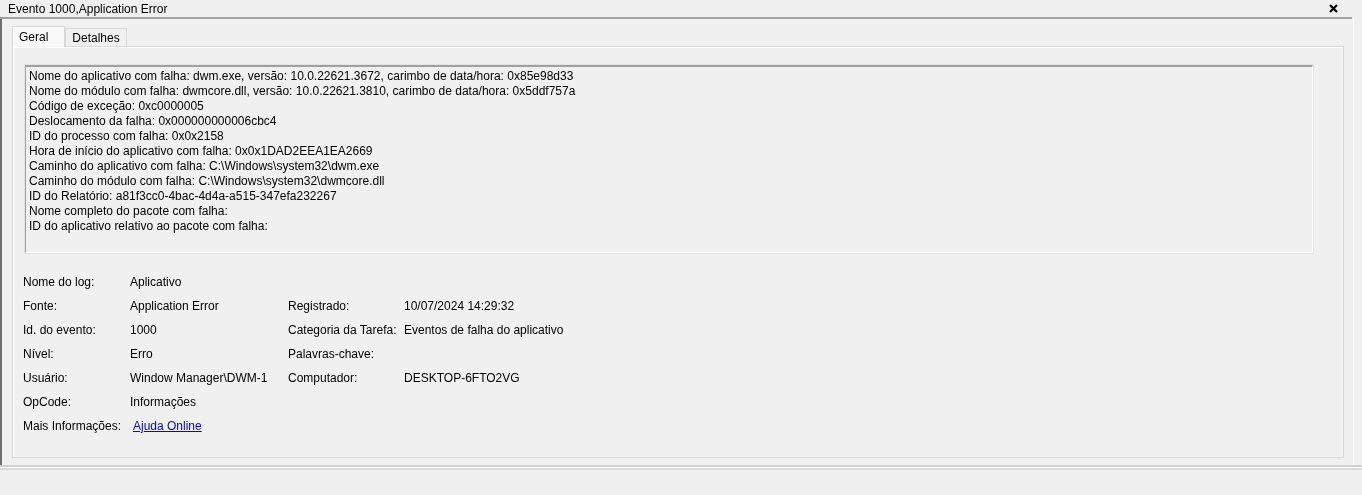 Image resolution: width=1362 pixels, height=495 pixels. Describe the element at coordinates (484, 330) in the screenshot. I see `field-value: Eventos de falha do aplicativo` at that location.